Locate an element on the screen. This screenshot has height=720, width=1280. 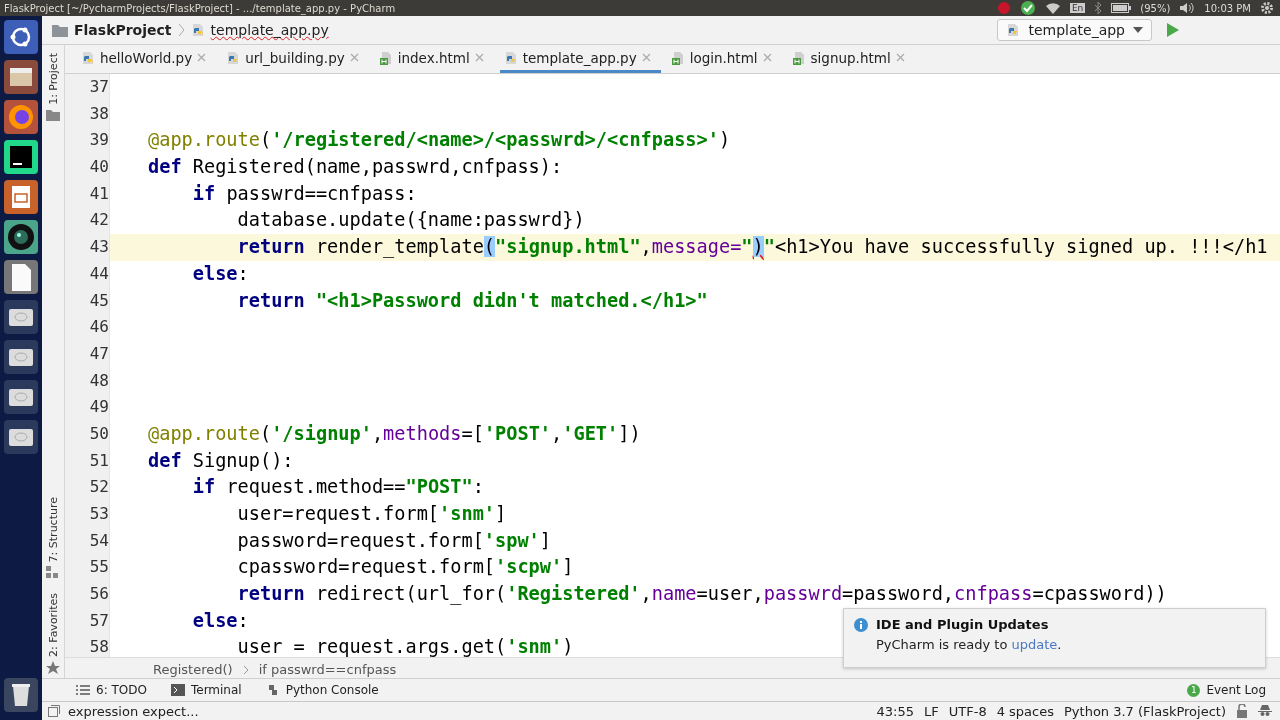
status-item: 43:55 is located at coordinates (895, 711).